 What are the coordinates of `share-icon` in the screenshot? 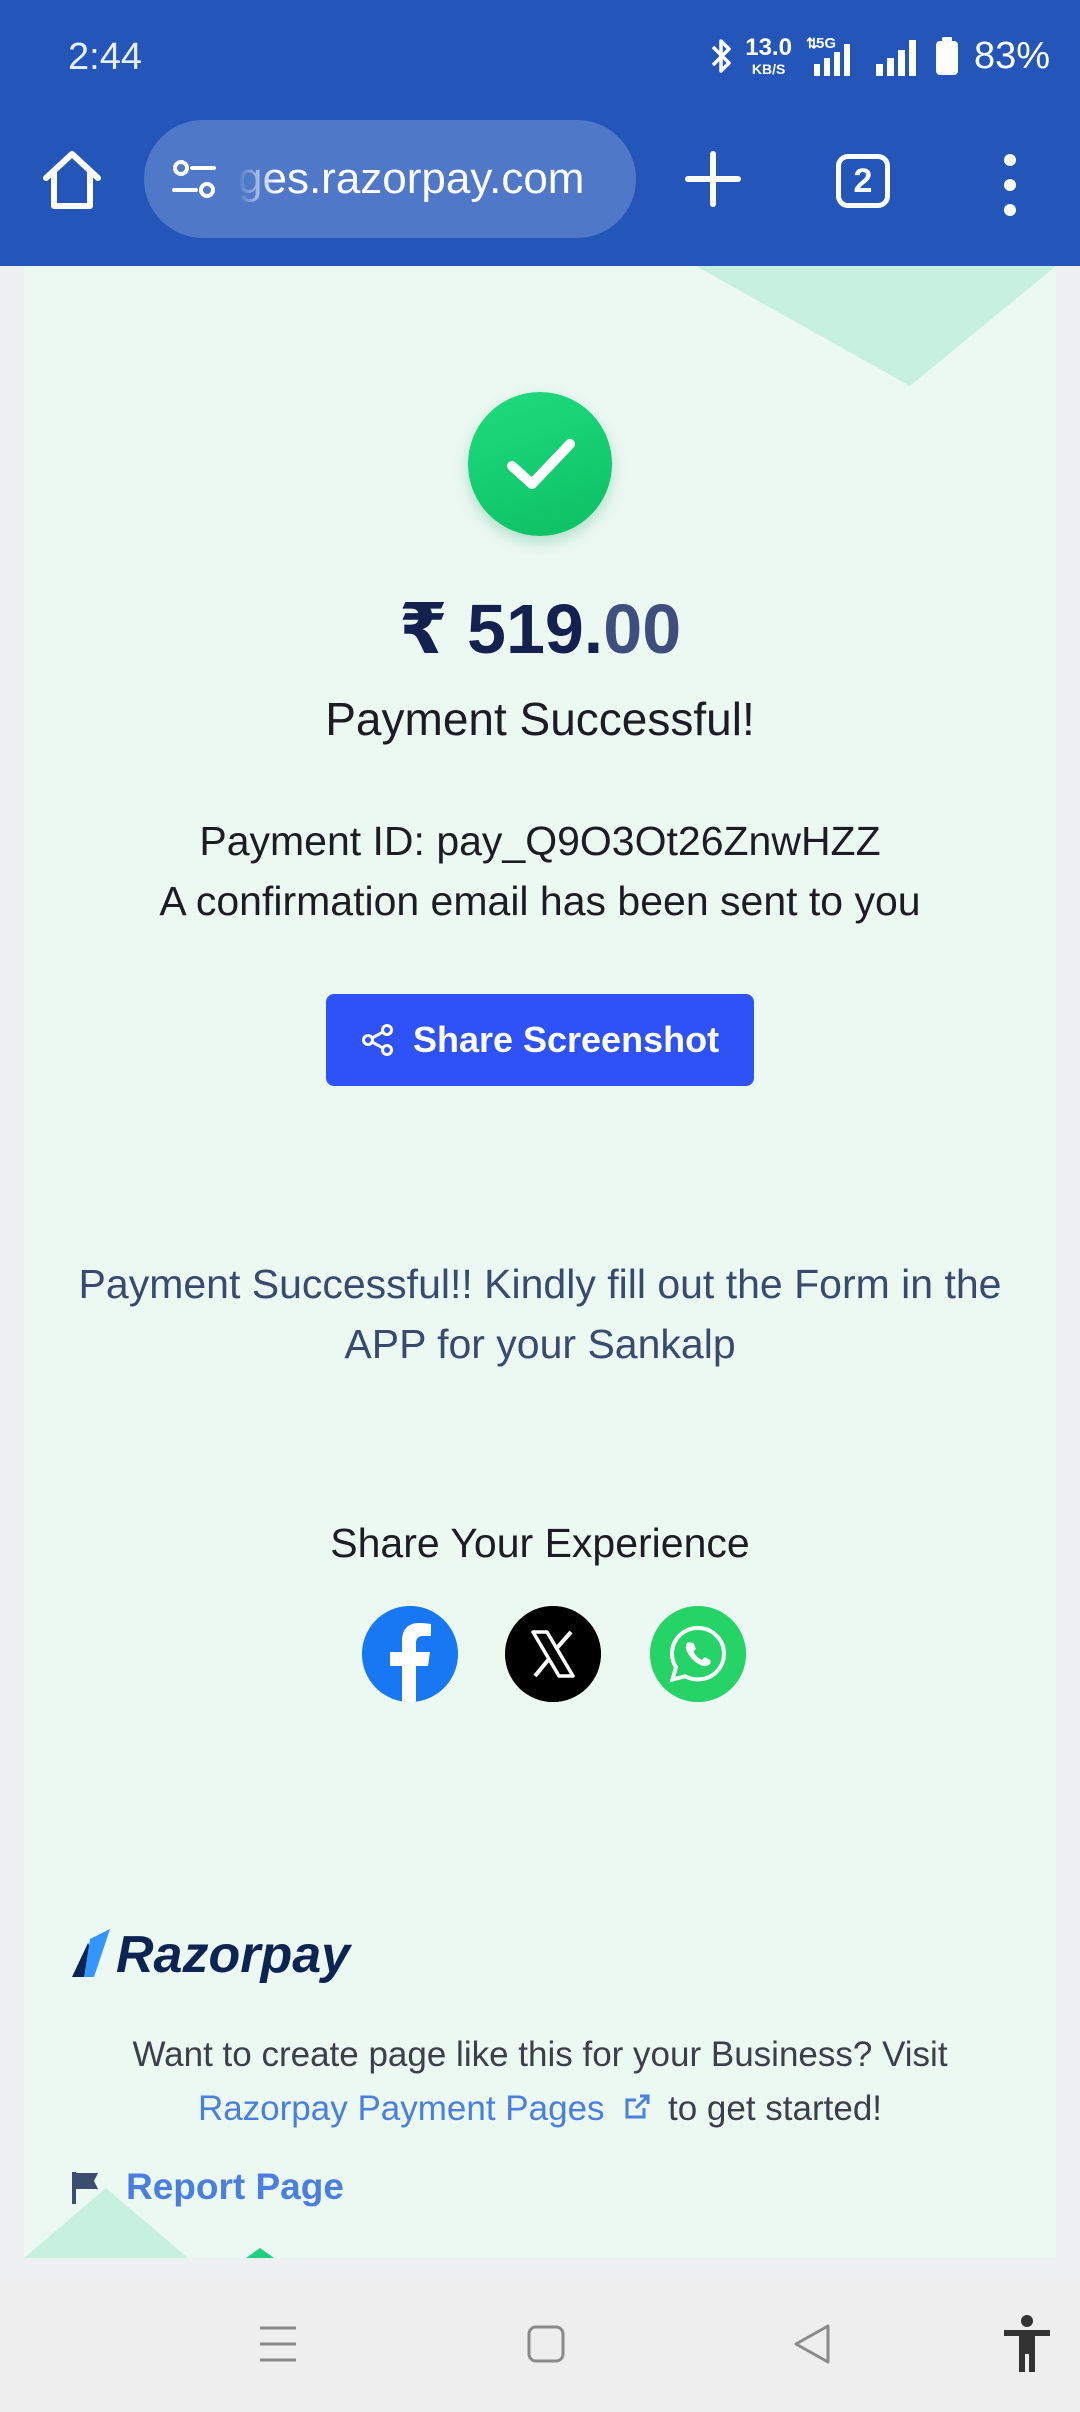 It's located at (377, 1040).